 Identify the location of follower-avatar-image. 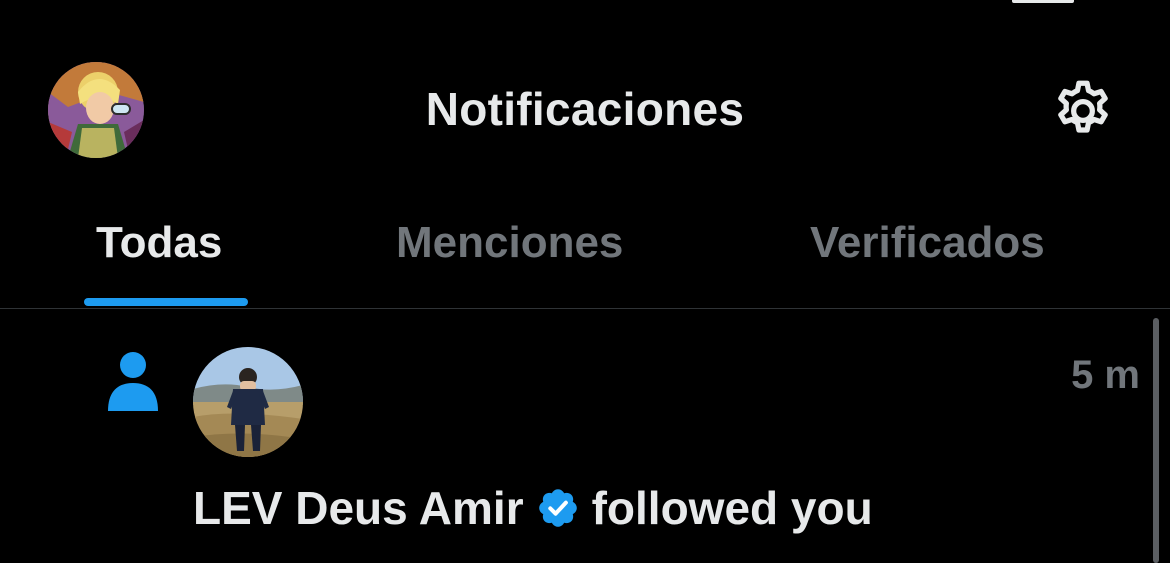
(248, 402).